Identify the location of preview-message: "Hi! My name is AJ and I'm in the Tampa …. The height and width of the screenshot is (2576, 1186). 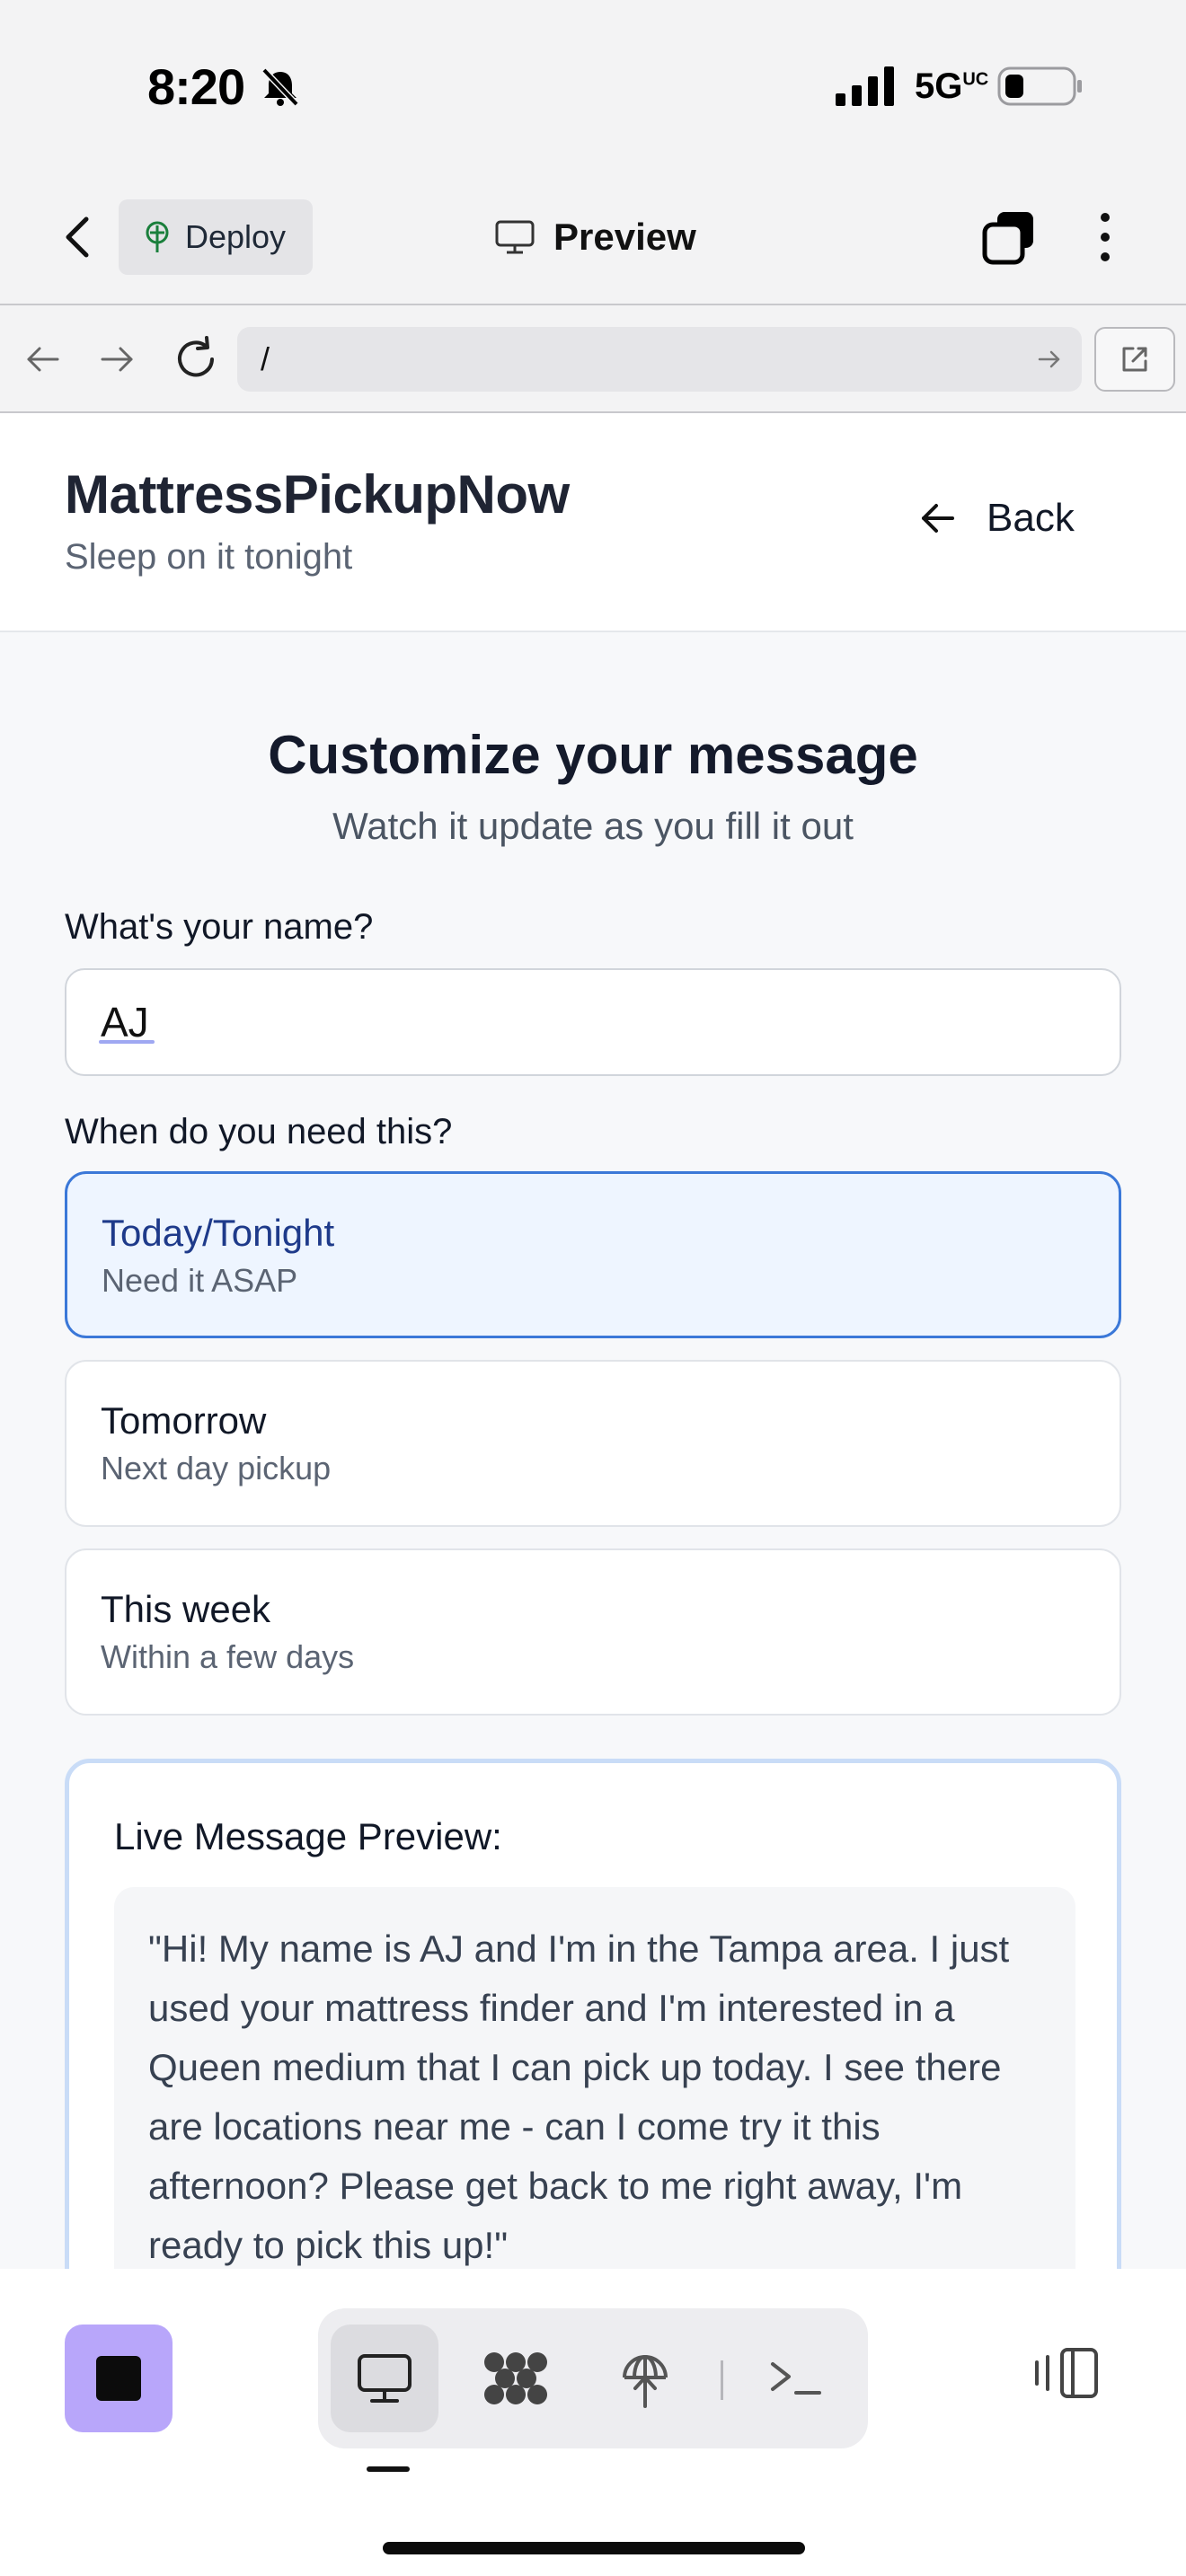
(594, 2078).